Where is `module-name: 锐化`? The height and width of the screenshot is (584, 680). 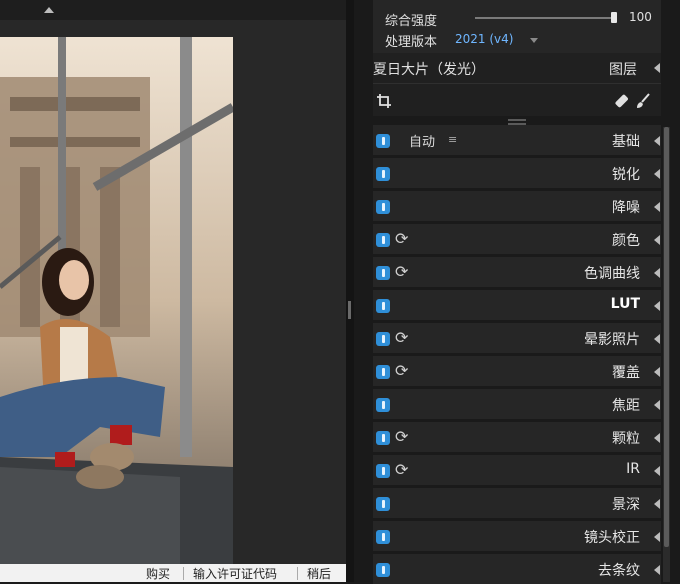
module-name: 锐化 is located at coordinates (626, 175).